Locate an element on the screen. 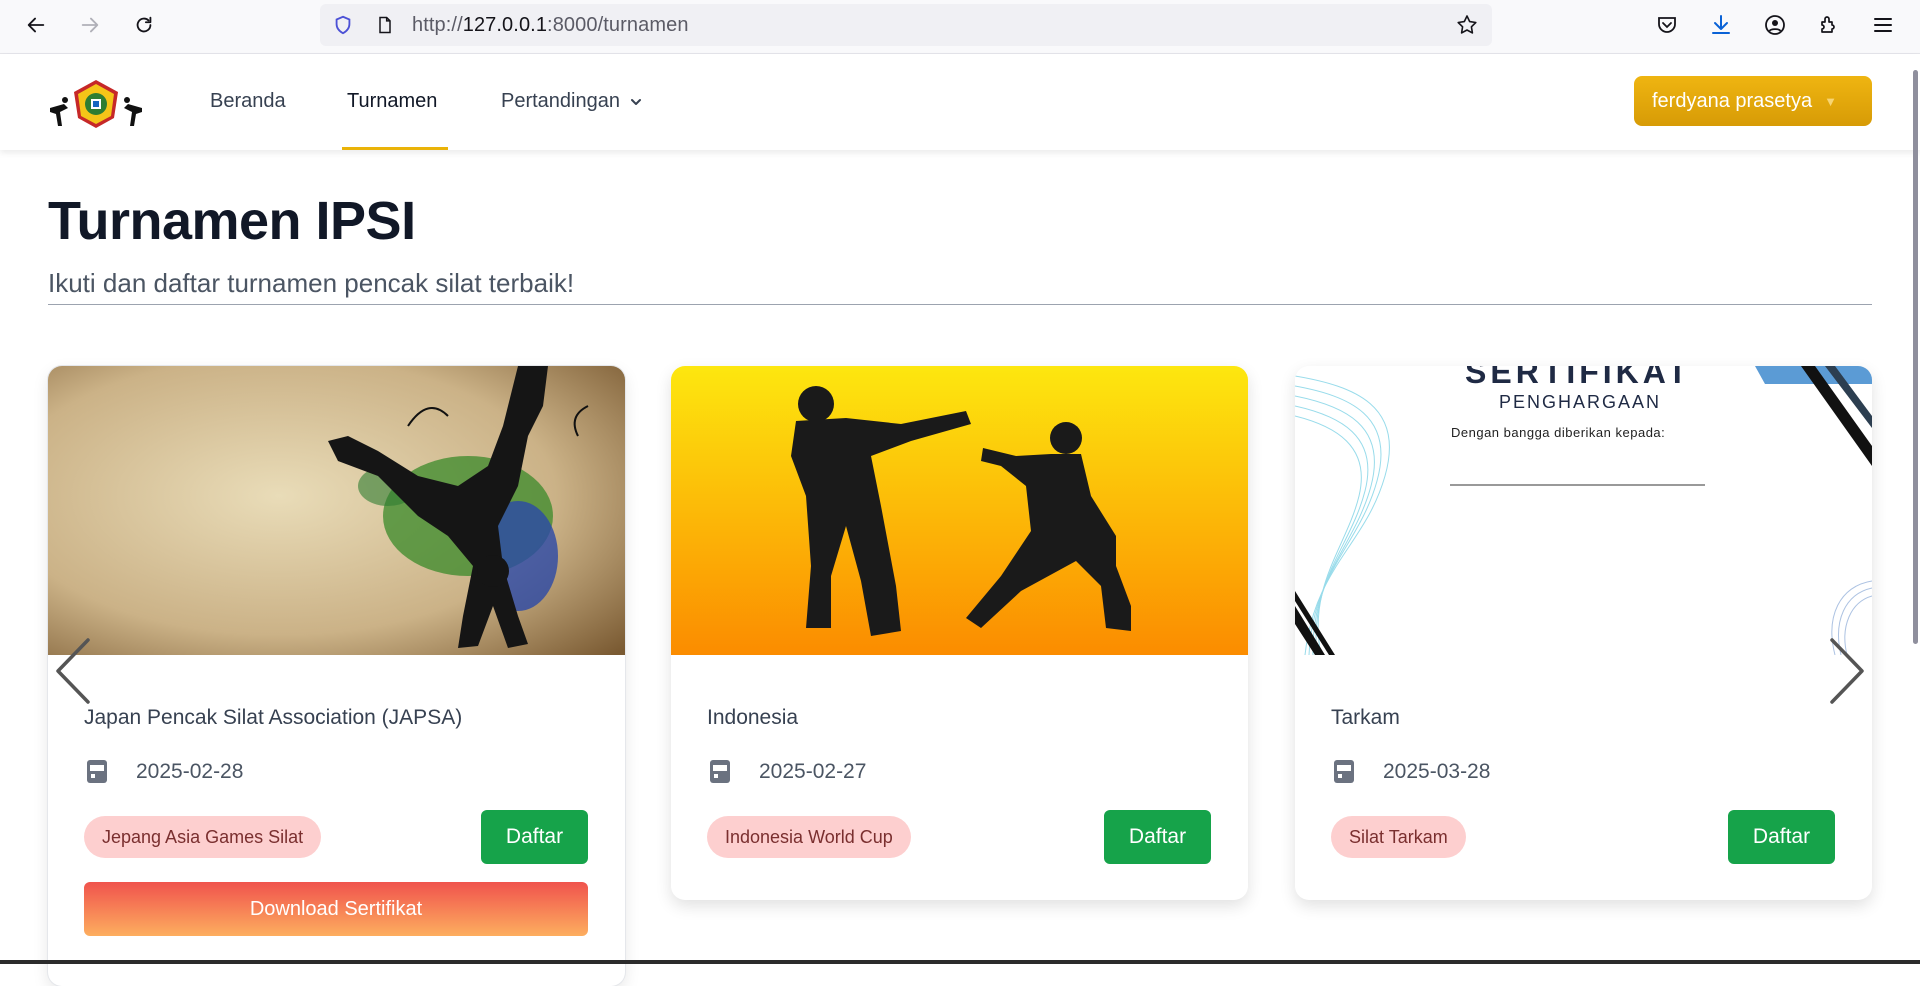 The image size is (1920, 986). certificate-subheading: PENGHARGAAN is located at coordinates (1580, 402).